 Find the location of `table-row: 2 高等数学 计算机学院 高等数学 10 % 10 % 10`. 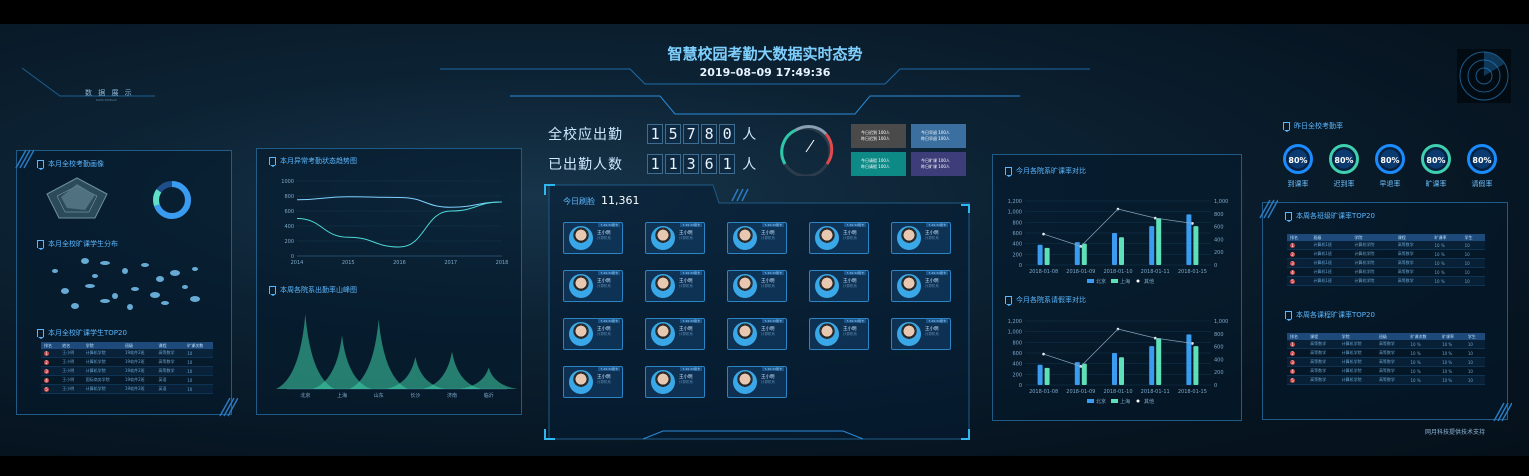

table-row: 2 高等数学 计算机学院 高等数学 10 % 10 % 10 is located at coordinates (1386, 353).